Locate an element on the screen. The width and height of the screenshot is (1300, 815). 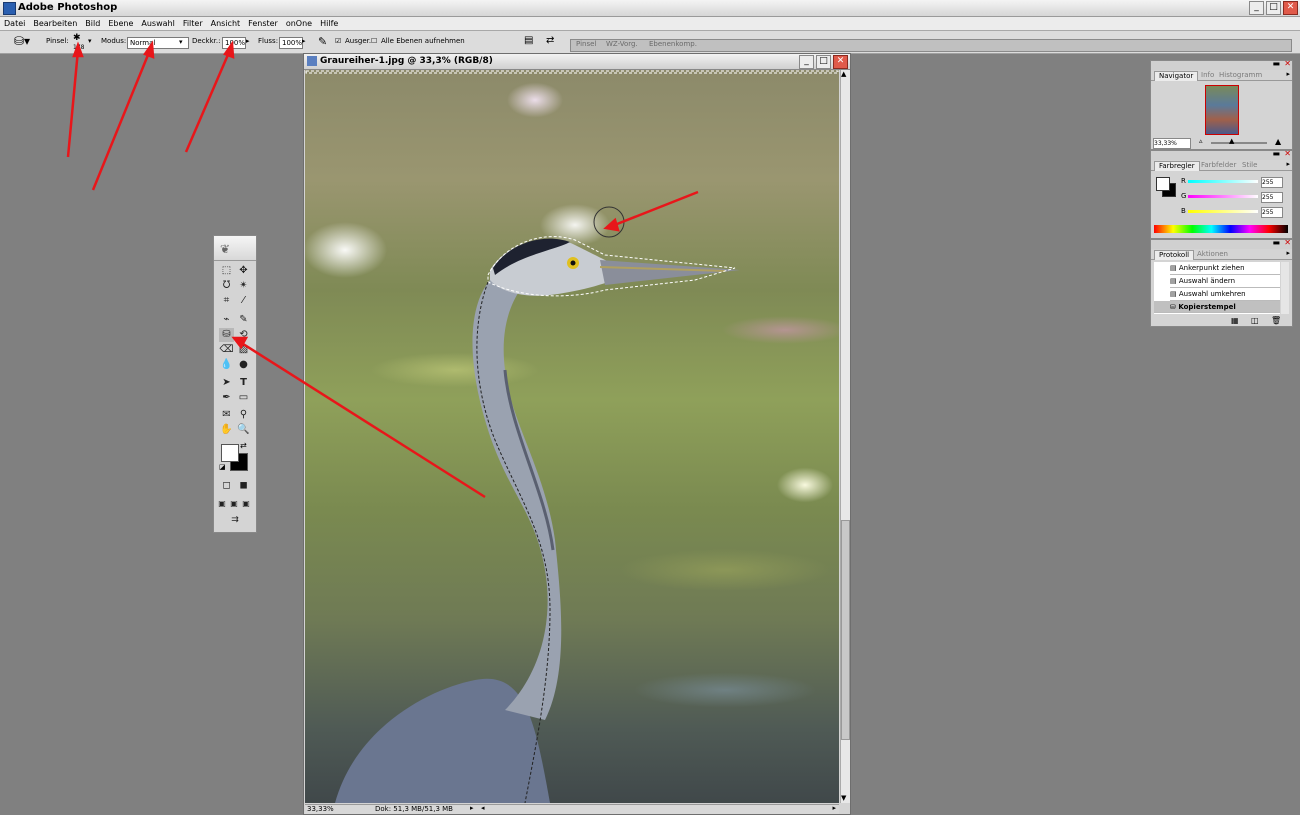
new-document-icon: ▦ is located at coordinates (1235, 320).